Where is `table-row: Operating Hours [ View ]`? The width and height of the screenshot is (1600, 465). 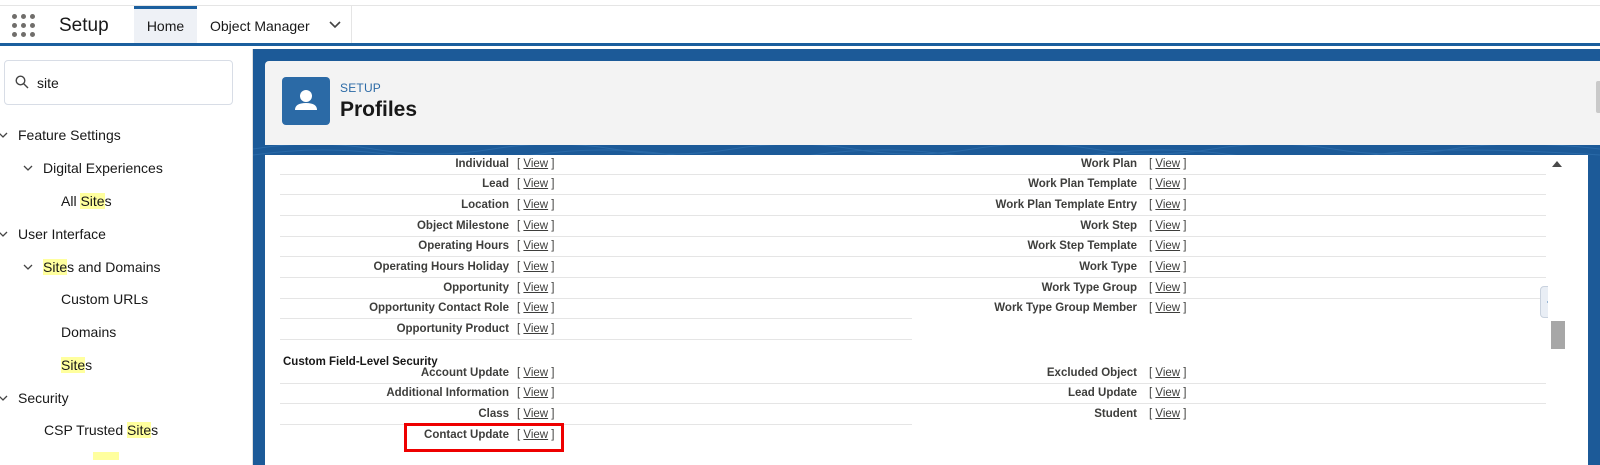 table-row: Operating Hours [ View ] is located at coordinates (596, 247).